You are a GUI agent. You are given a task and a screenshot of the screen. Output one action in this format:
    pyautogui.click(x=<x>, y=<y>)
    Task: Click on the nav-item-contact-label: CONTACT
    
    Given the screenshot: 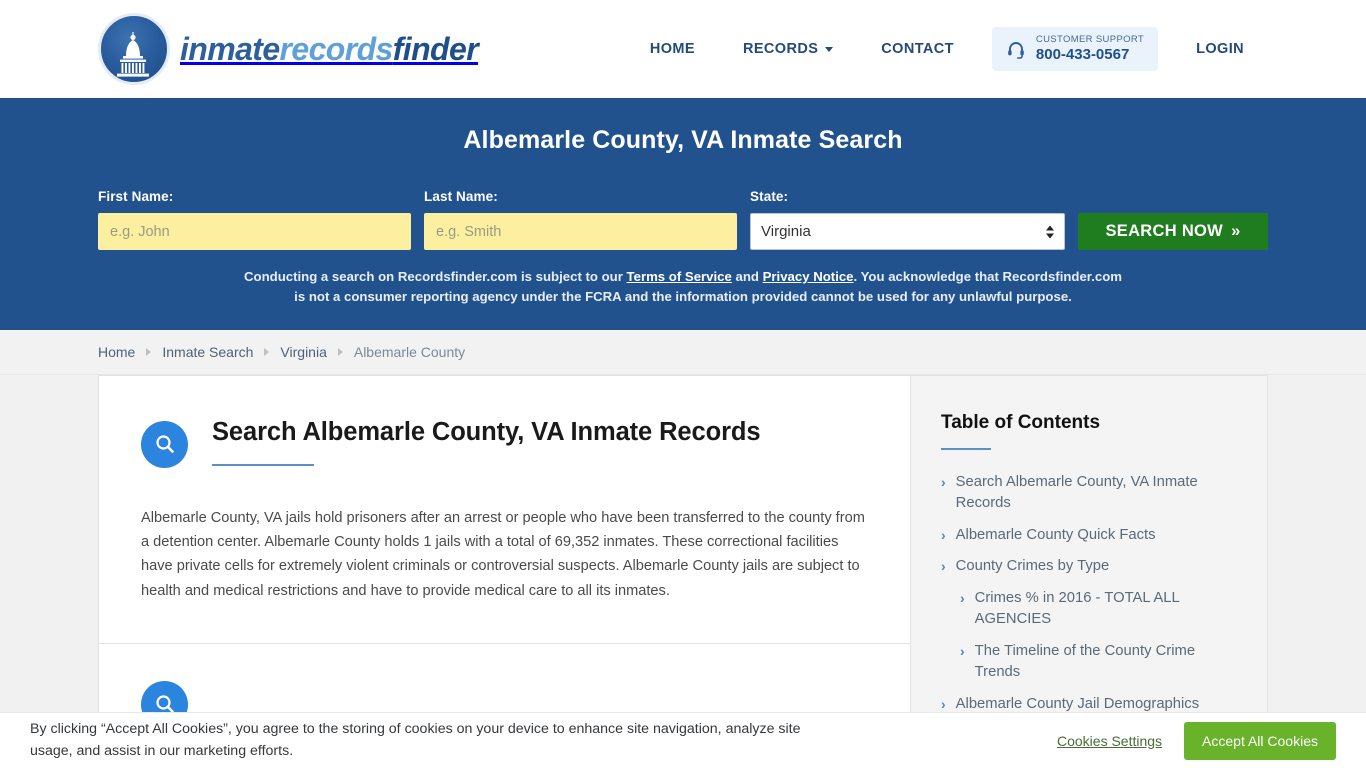 What is the action you would take?
    pyautogui.click(x=917, y=48)
    